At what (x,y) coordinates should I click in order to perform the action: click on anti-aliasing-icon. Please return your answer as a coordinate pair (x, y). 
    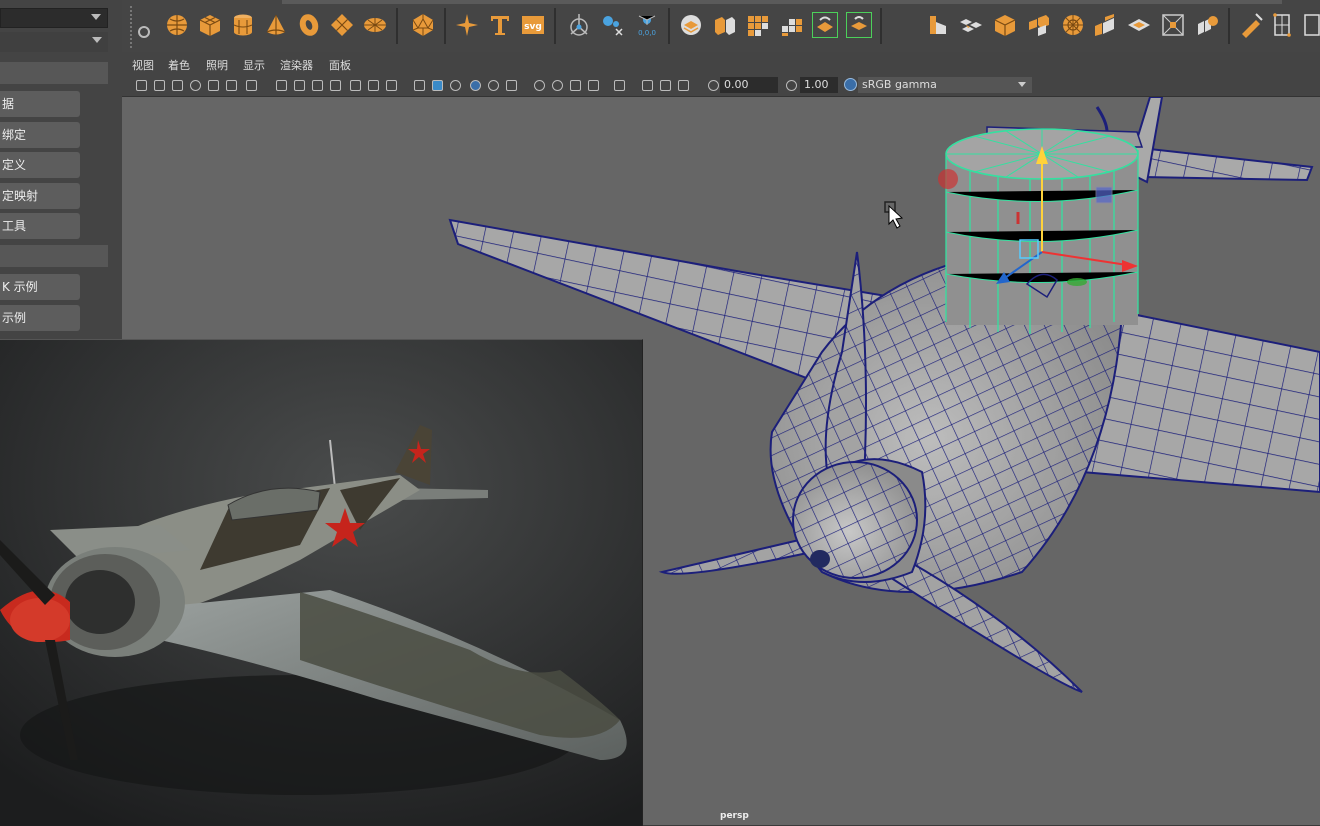
    Looking at the image, I should click on (575, 85).